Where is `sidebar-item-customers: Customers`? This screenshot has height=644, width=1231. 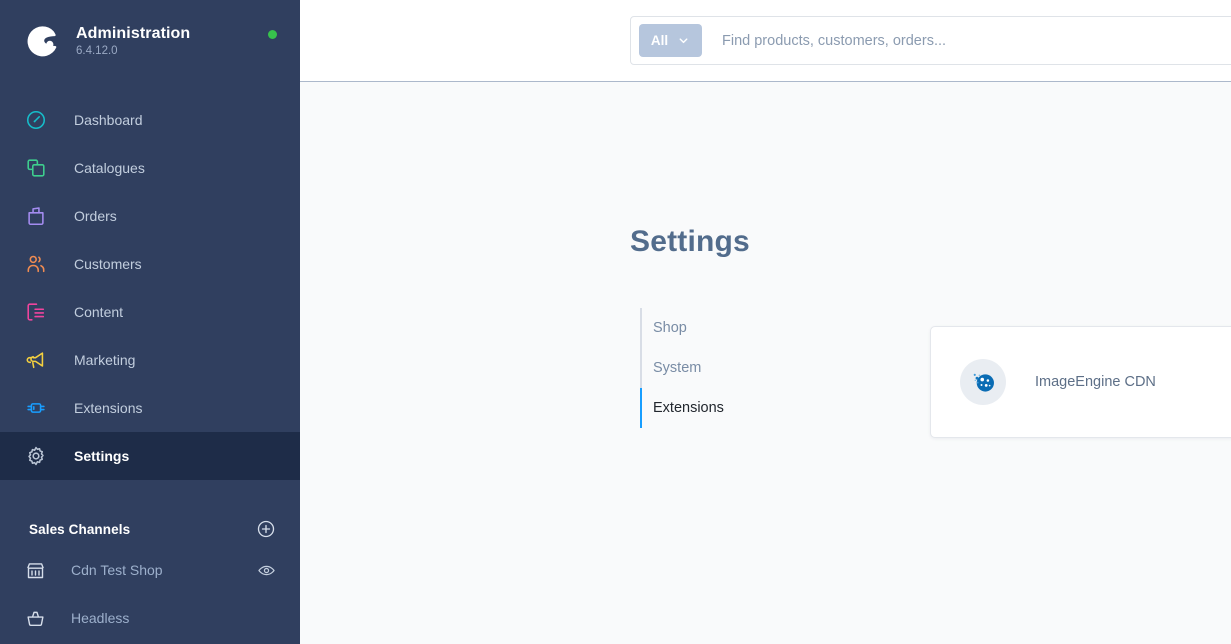 sidebar-item-customers: Customers is located at coordinates (150, 264).